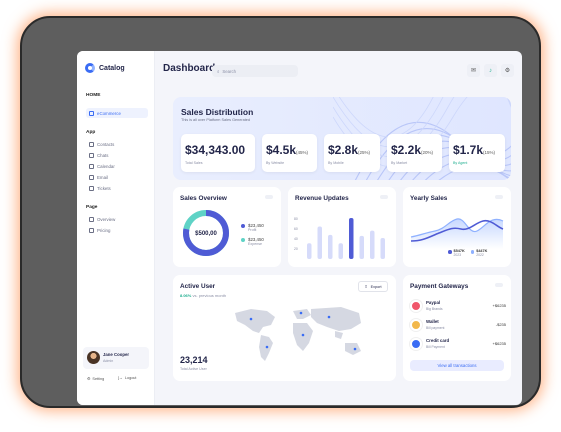 The width and height of the screenshot is (561, 432). I want to click on sales-distribution-title: Sales Distribution, so click(217, 112).